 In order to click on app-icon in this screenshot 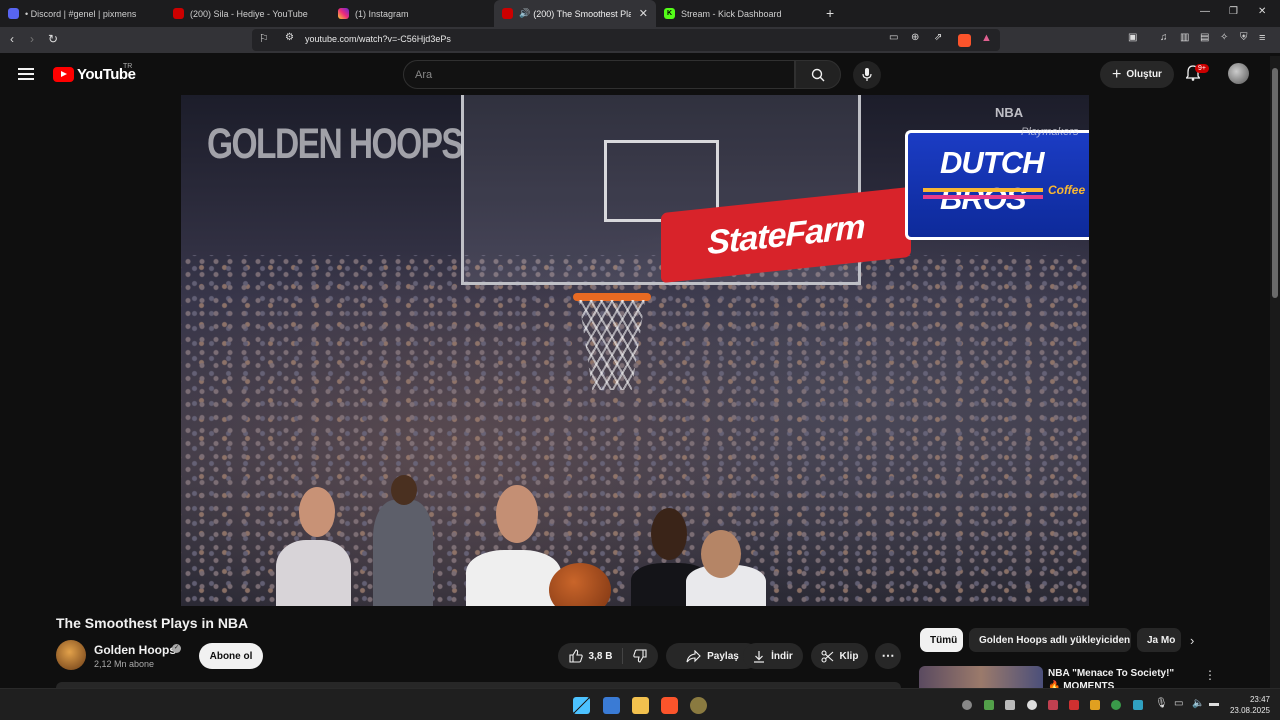, I will do `click(698, 705)`.